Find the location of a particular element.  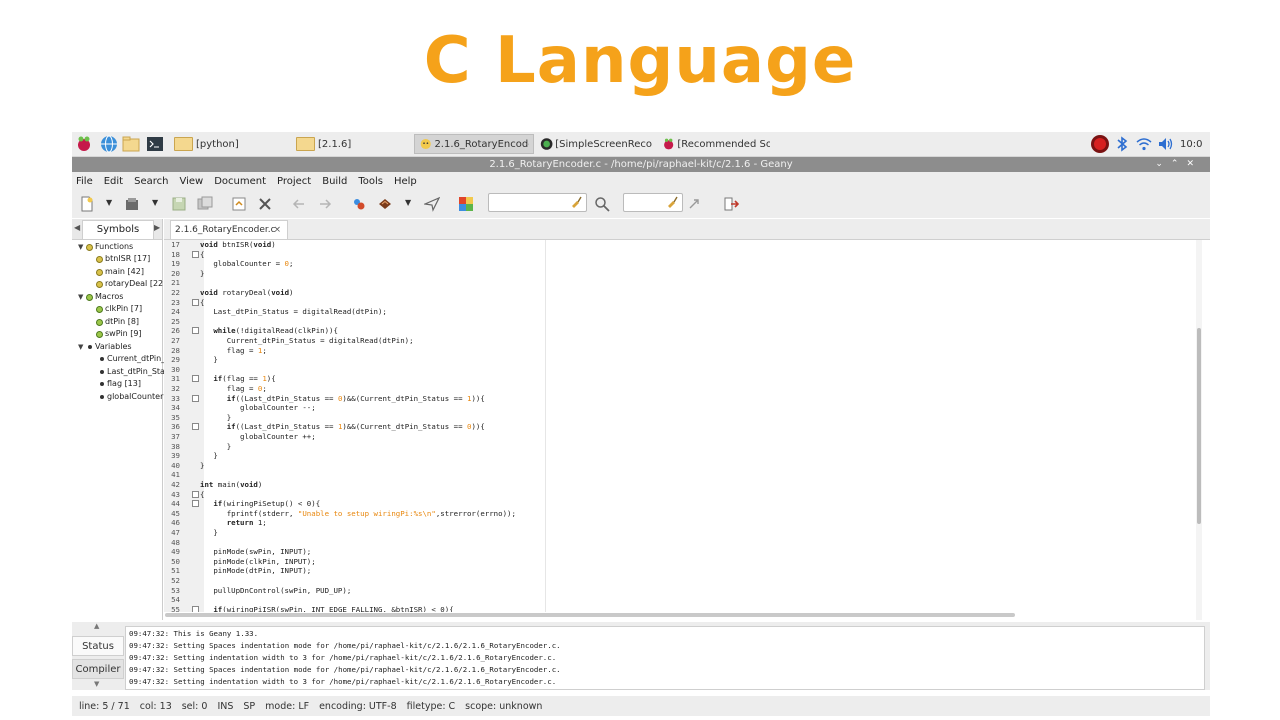

editor-horizontal-scrollbar is located at coordinates (590, 615).